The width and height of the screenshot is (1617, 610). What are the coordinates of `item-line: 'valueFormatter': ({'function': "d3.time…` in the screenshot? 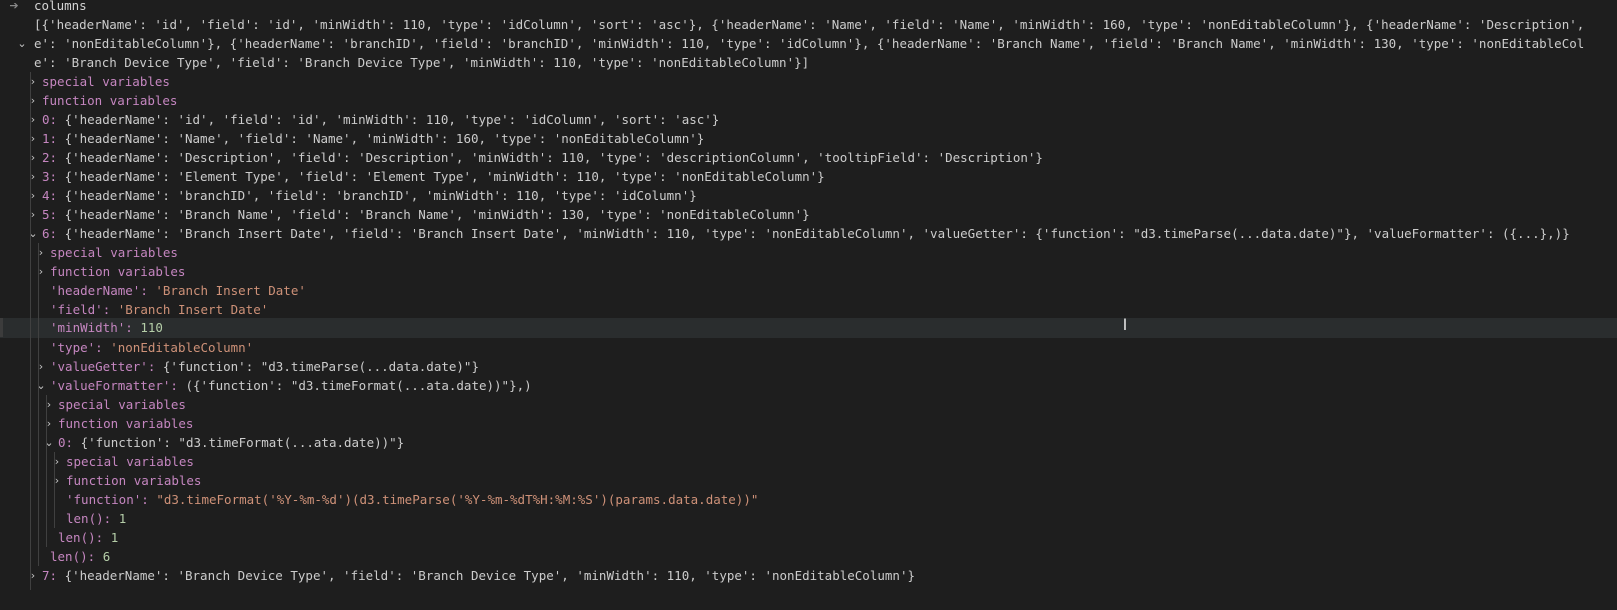 It's located at (291, 386).